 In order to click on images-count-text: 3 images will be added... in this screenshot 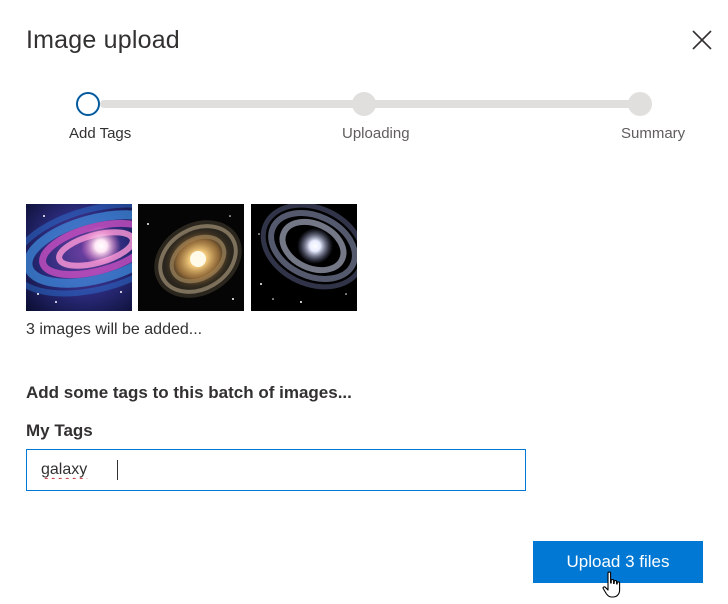, I will do `click(114, 329)`.